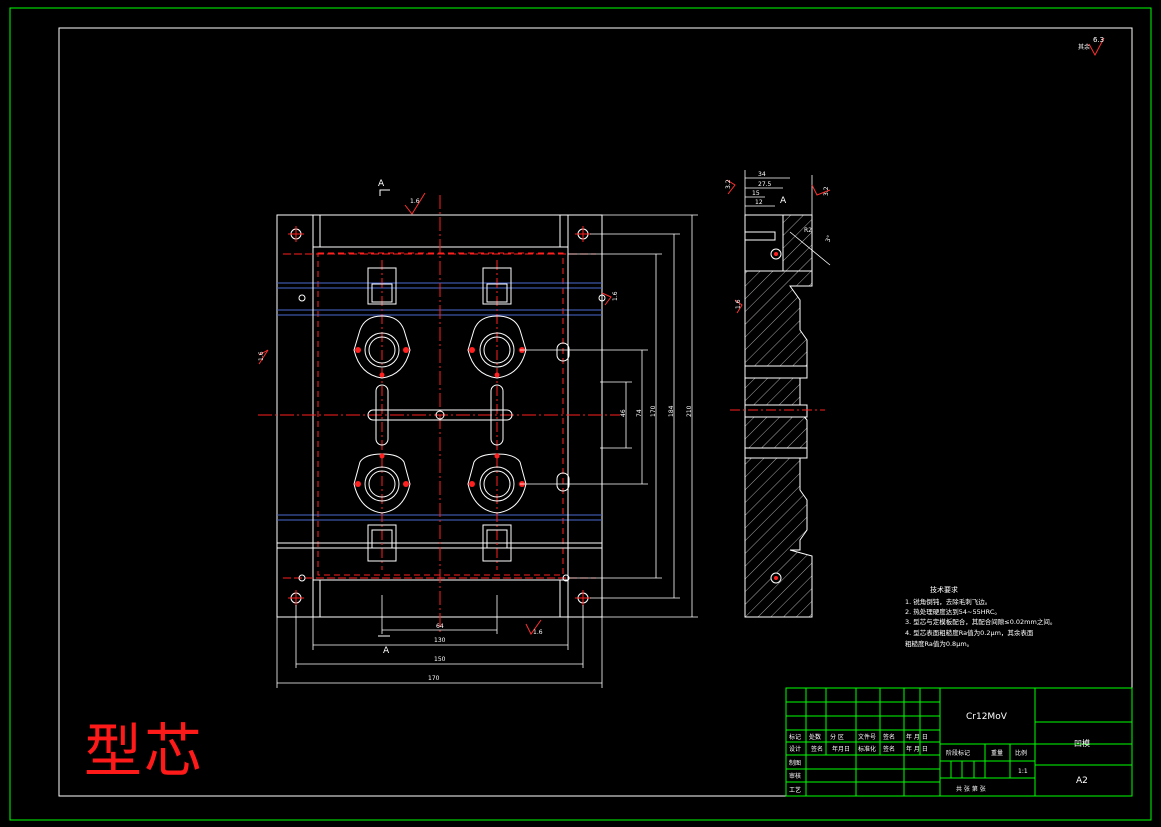 This screenshot has width=1161, height=827. Describe the element at coordinates (939, 643) in the screenshot. I see `tech-item-5: 粗糙度Ra值为0.8μm。` at that location.